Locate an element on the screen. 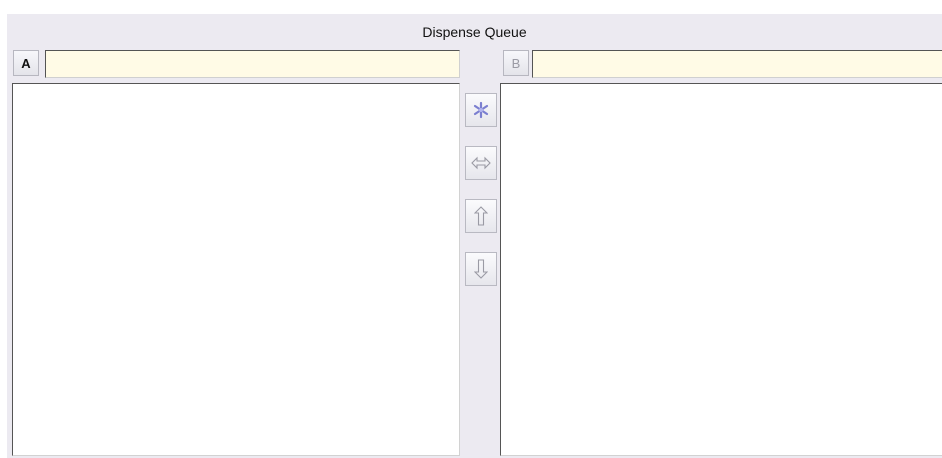 The image size is (942, 458). panel-b-field is located at coordinates (737, 64).